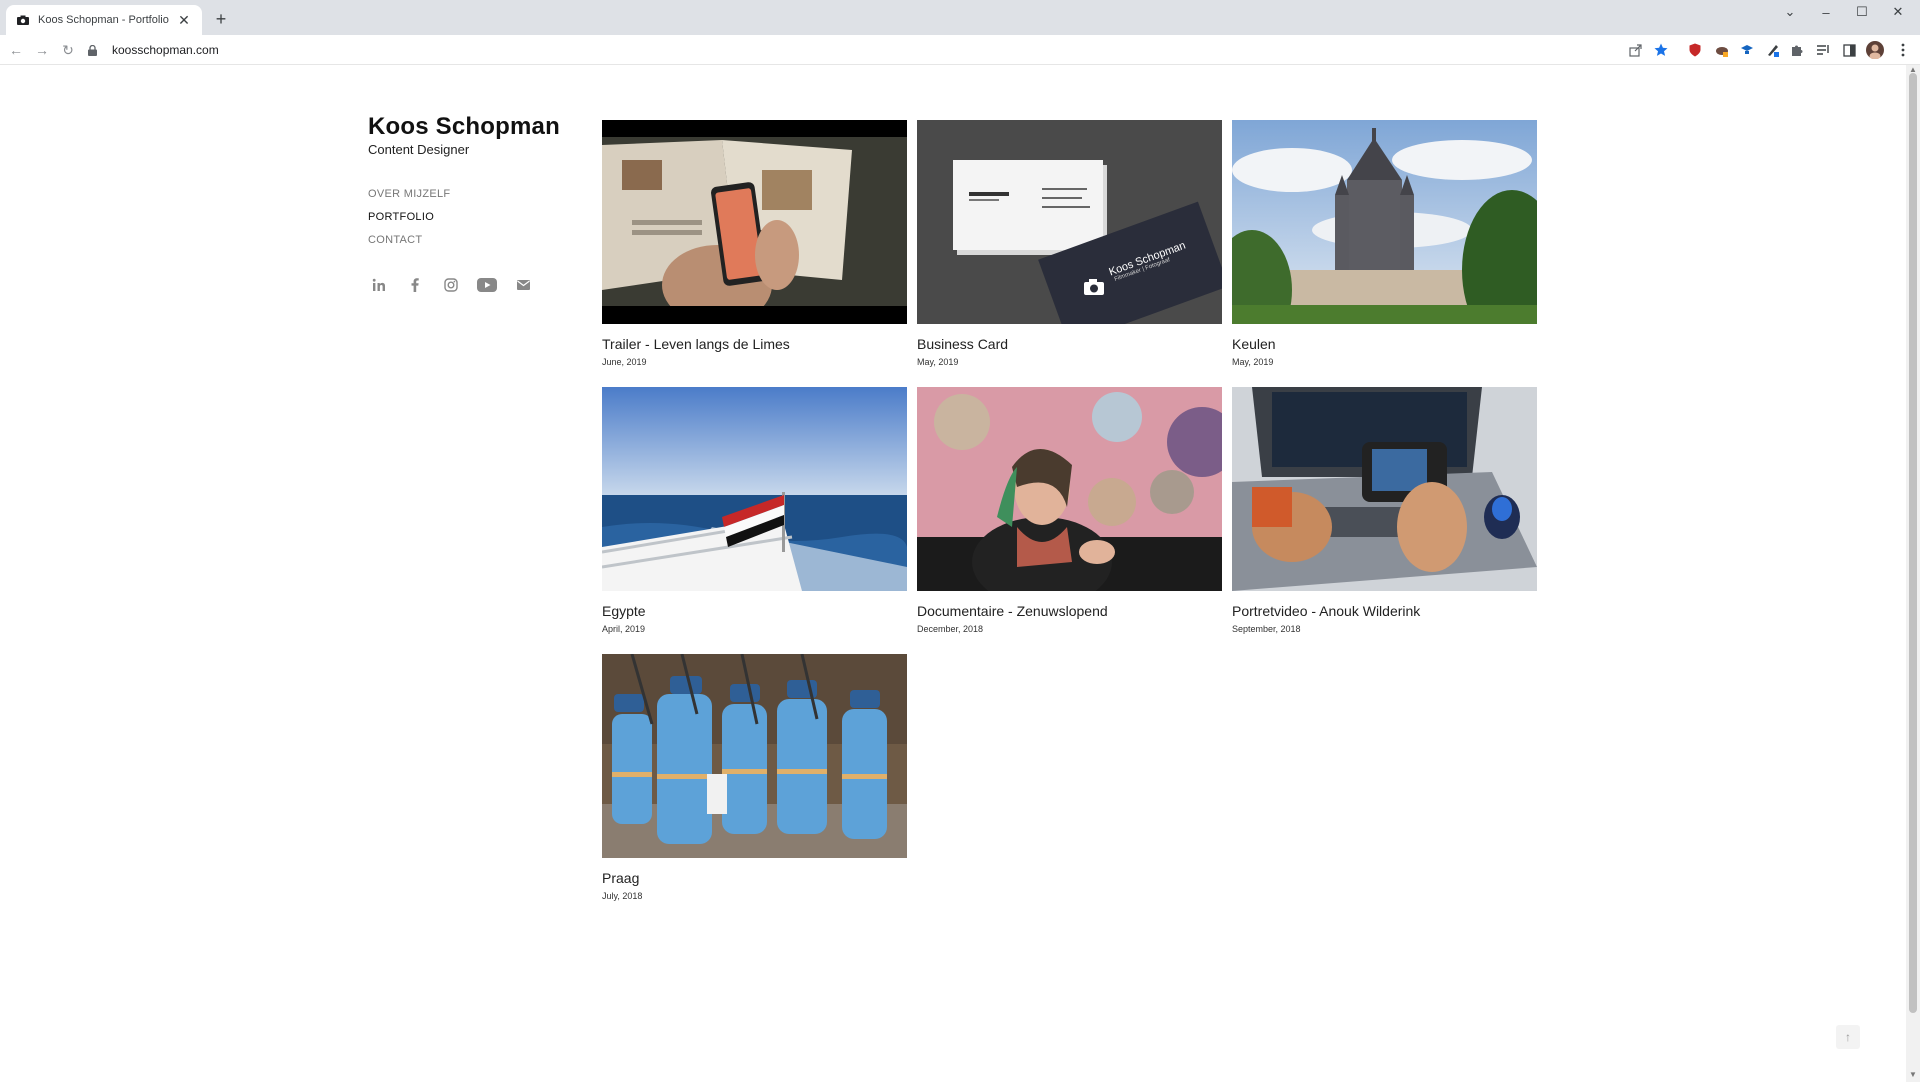 This screenshot has height=1082, width=1920. What do you see at coordinates (68, 50) in the screenshot?
I see `reload-icon: ↻` at bounding box center [68, 50].